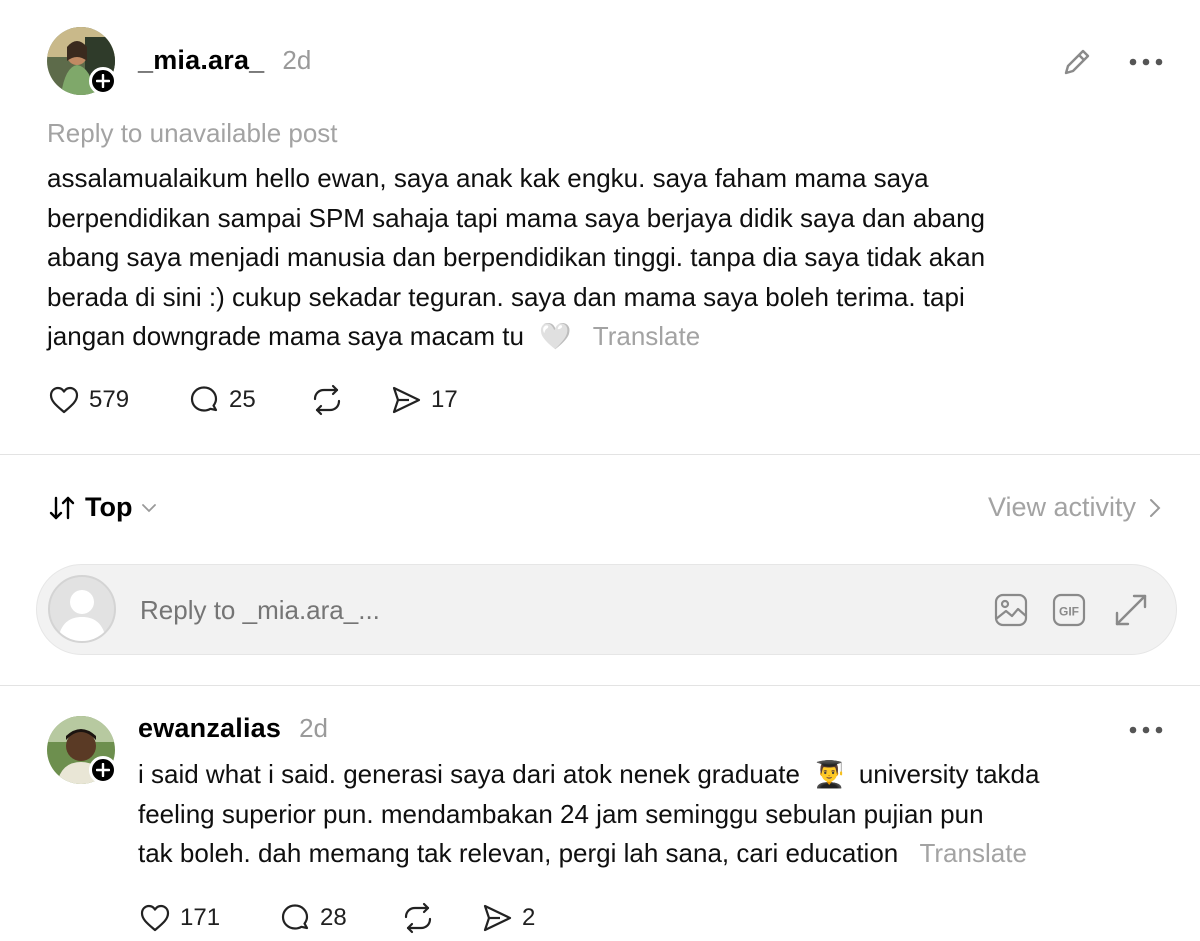  What do you see at coordinates (333, 917) in the screenshot?
I see `reply-comment-count: 28` at bounding box center [333, 917].